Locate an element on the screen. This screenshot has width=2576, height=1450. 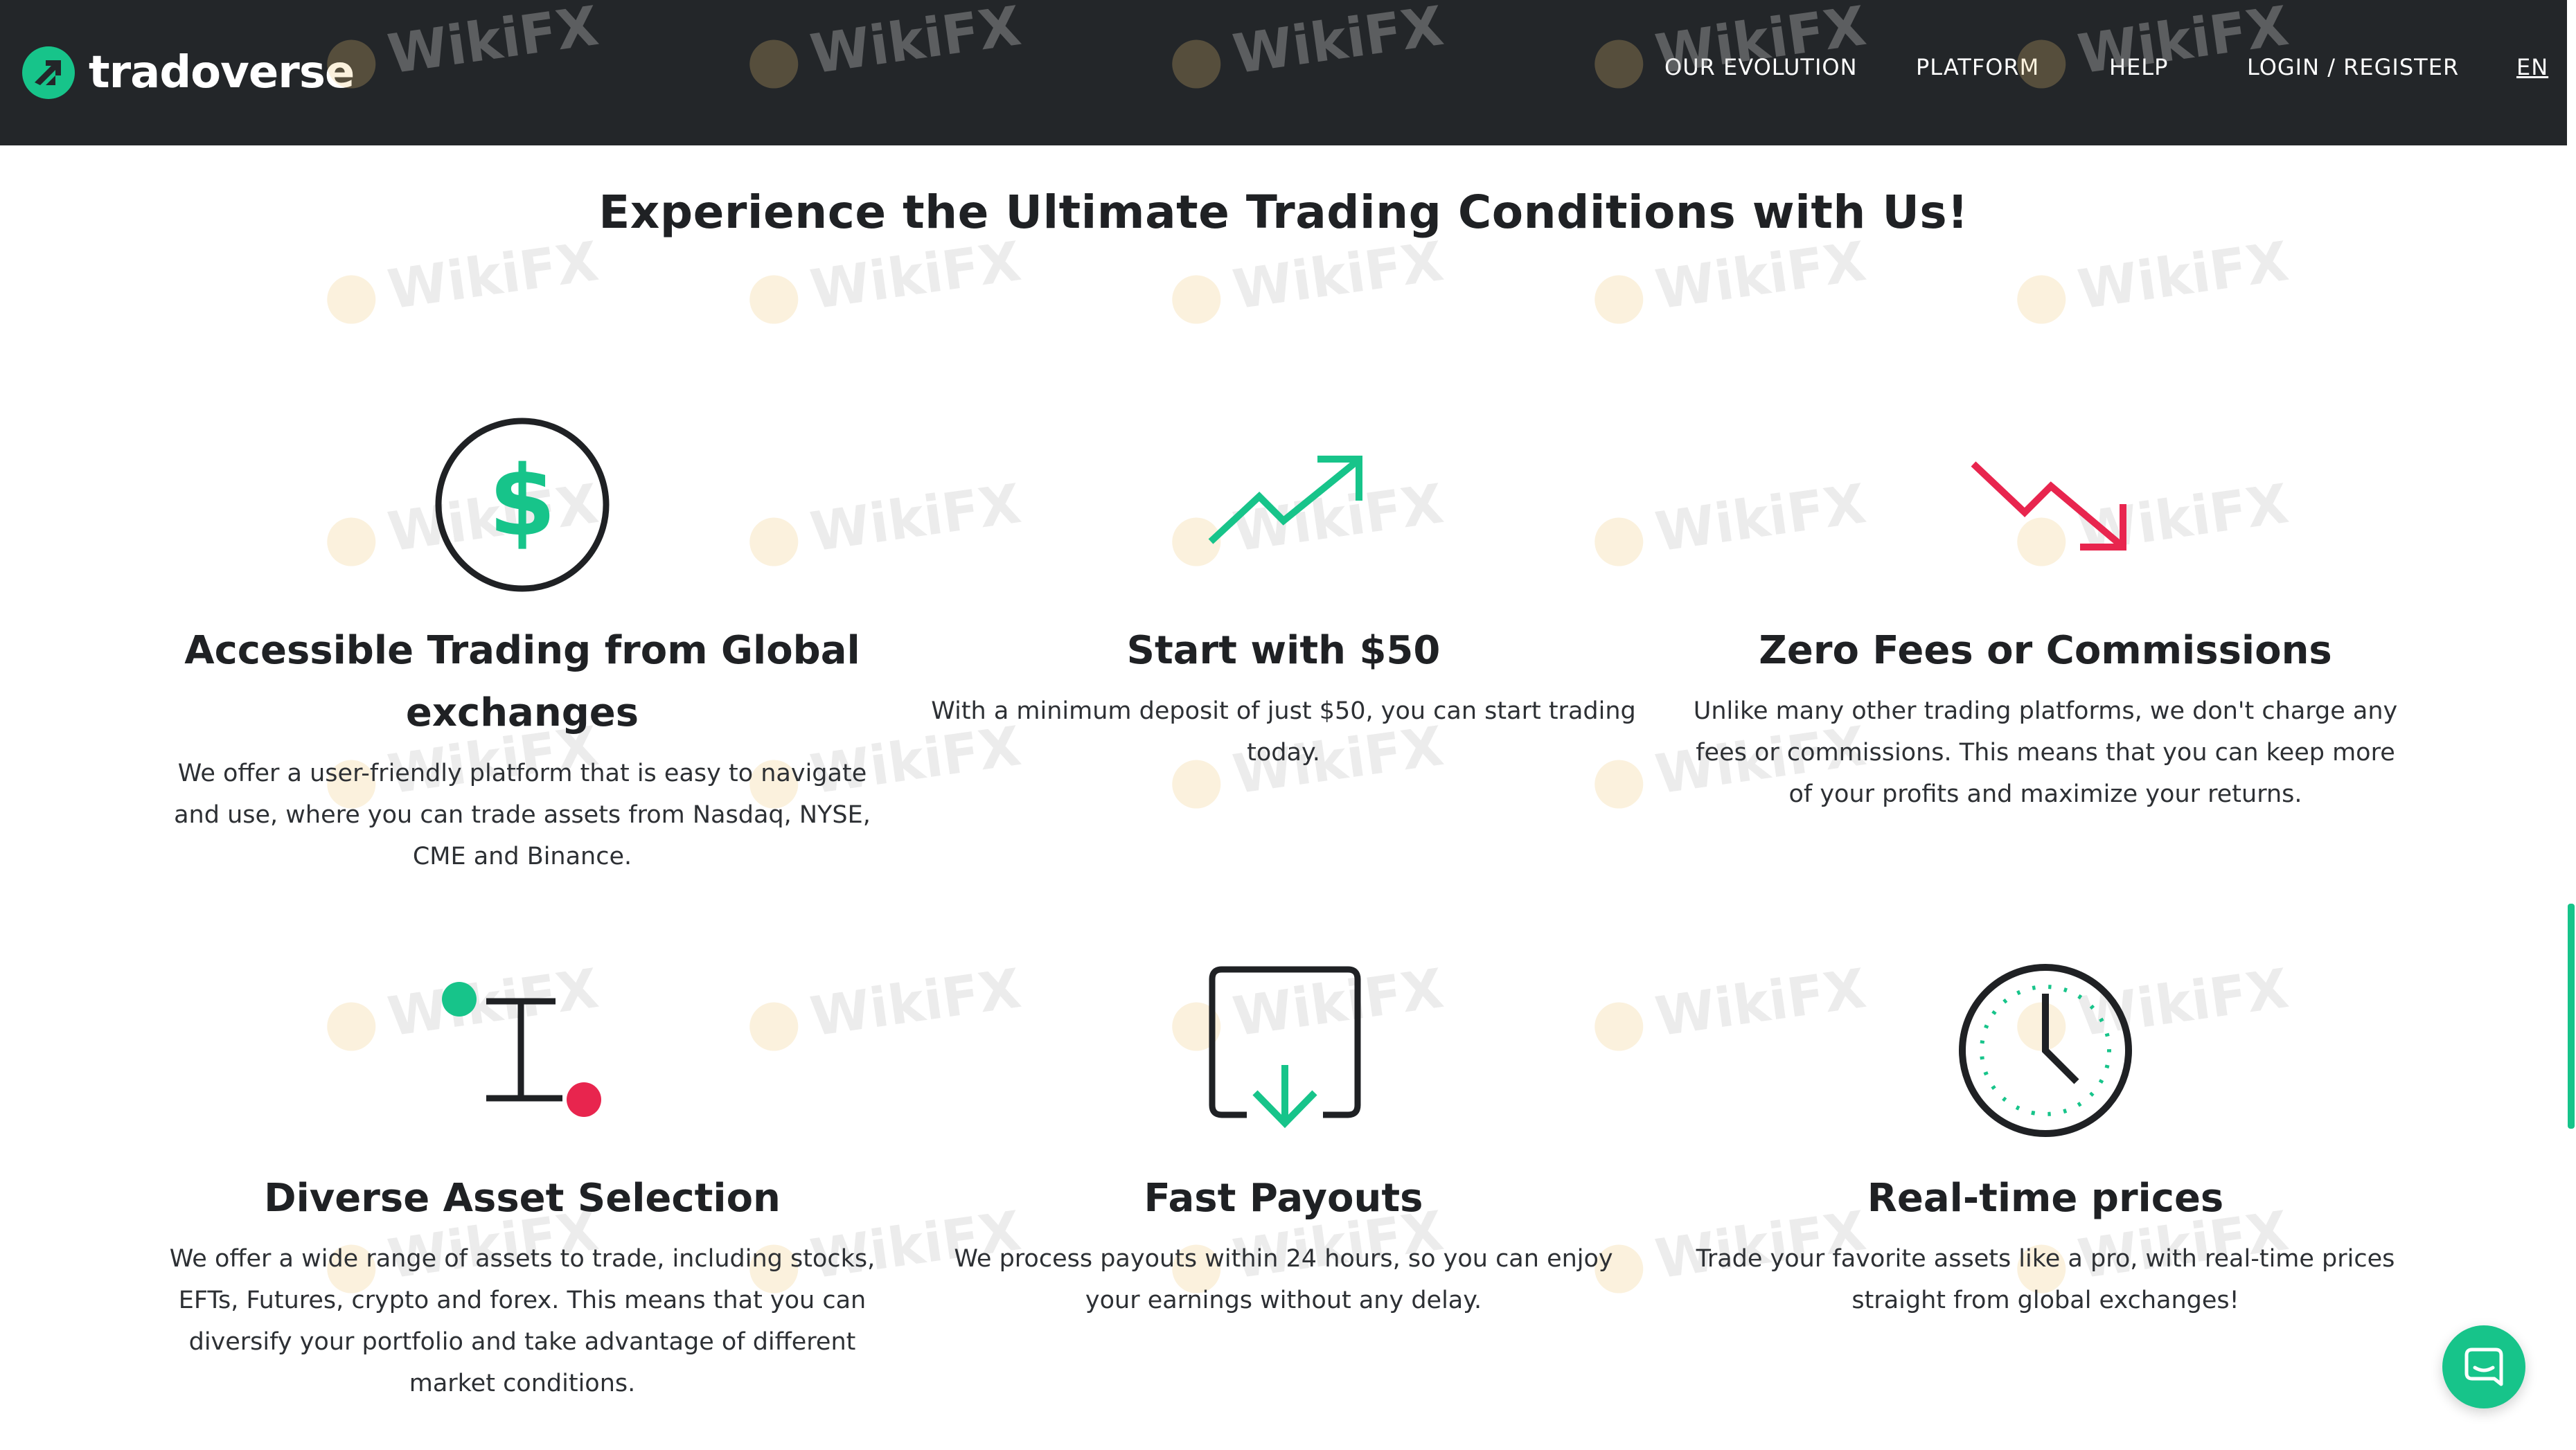
feature-title: Fast Payouts is located at coordinates (1283, 1199).